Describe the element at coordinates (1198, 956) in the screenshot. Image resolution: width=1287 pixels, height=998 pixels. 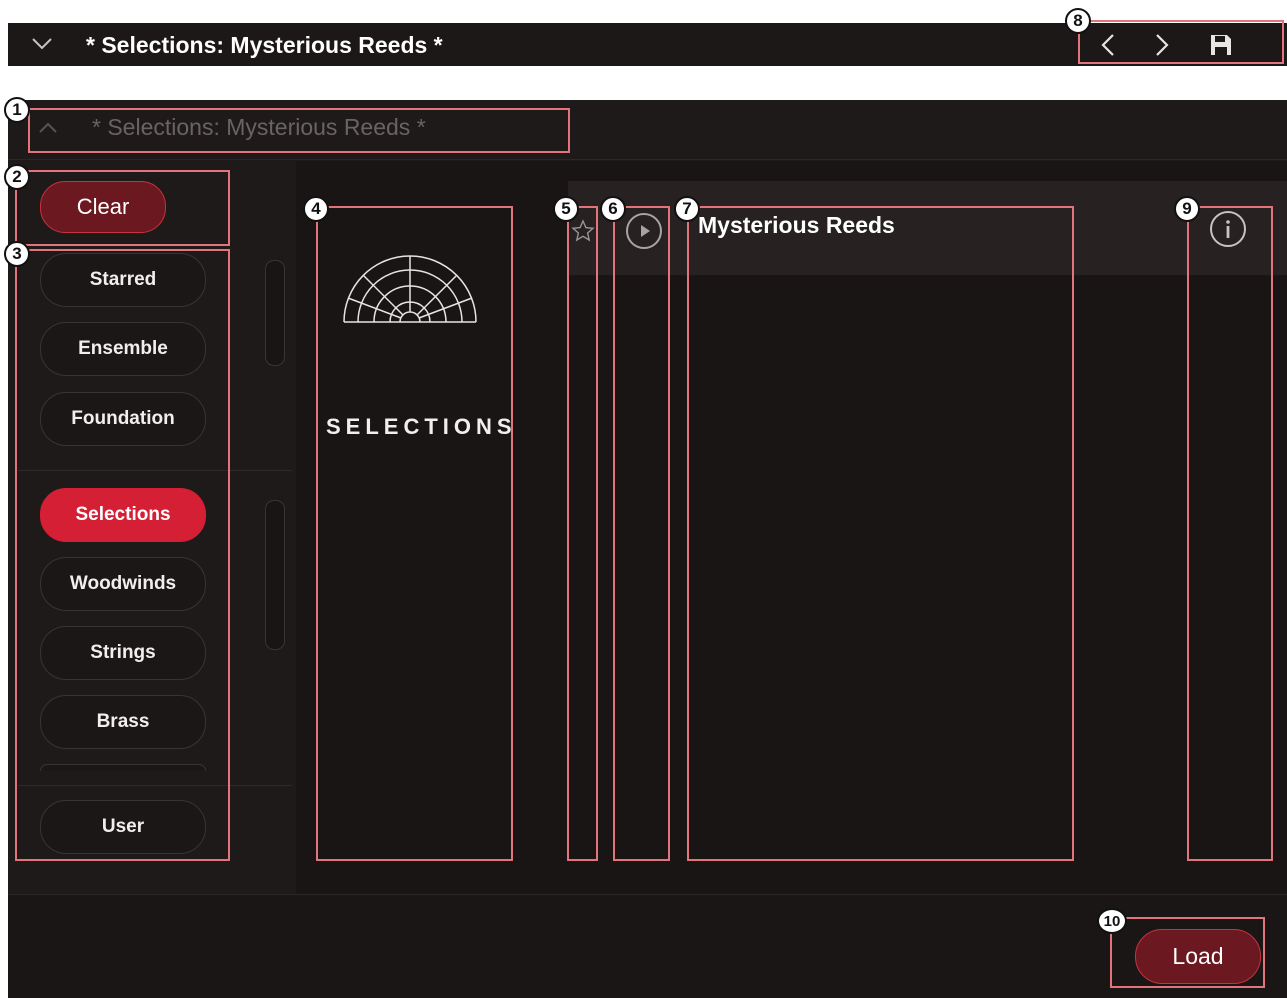
I see `load-button: Load` at that location.